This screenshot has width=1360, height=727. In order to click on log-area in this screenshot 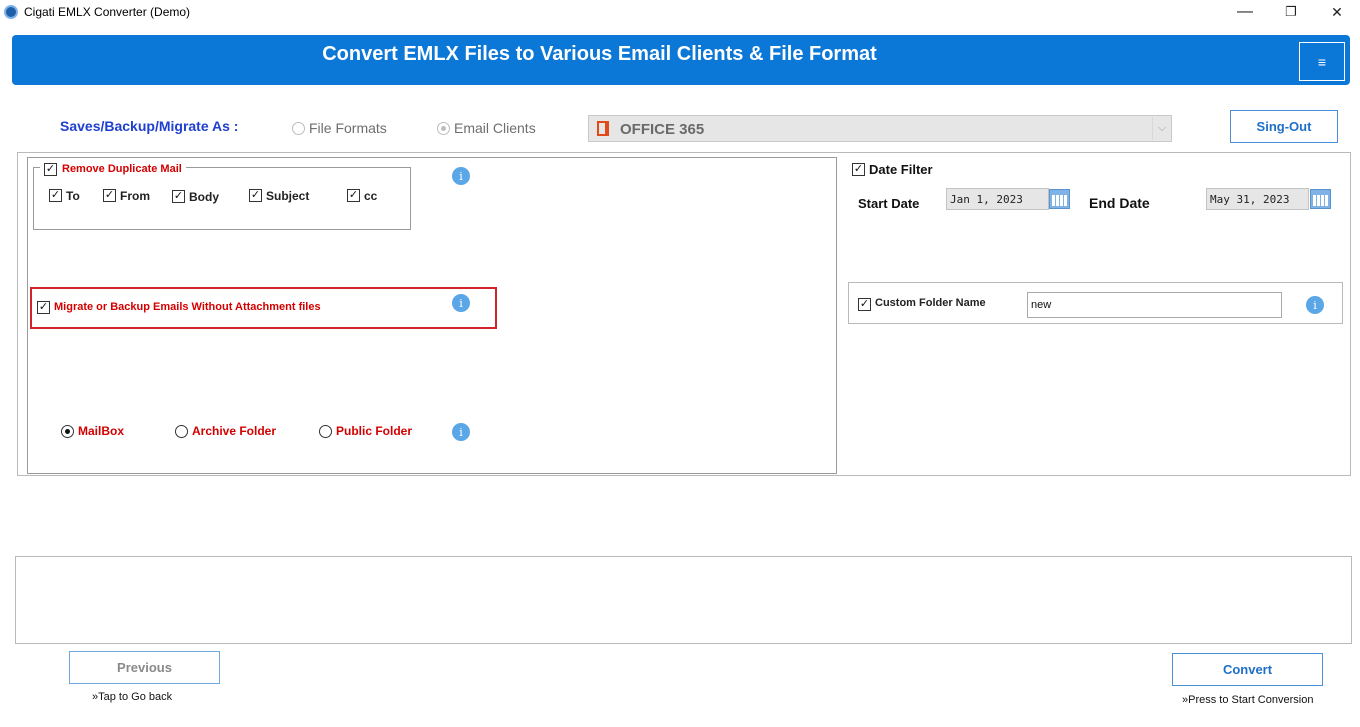, I will do `click(683, 600)`.